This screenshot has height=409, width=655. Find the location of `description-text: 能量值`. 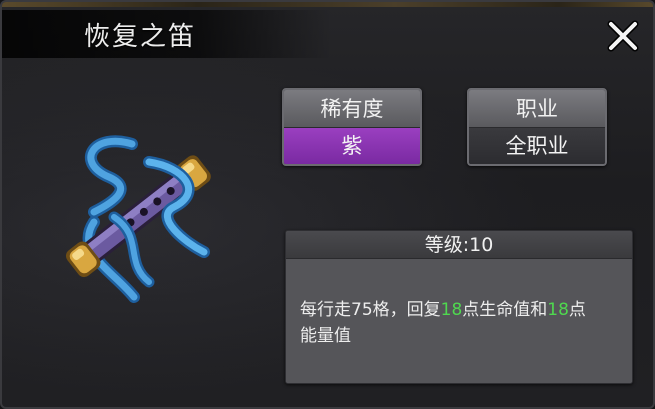

description-text: 能量值 is located at coordinates (325, 336).